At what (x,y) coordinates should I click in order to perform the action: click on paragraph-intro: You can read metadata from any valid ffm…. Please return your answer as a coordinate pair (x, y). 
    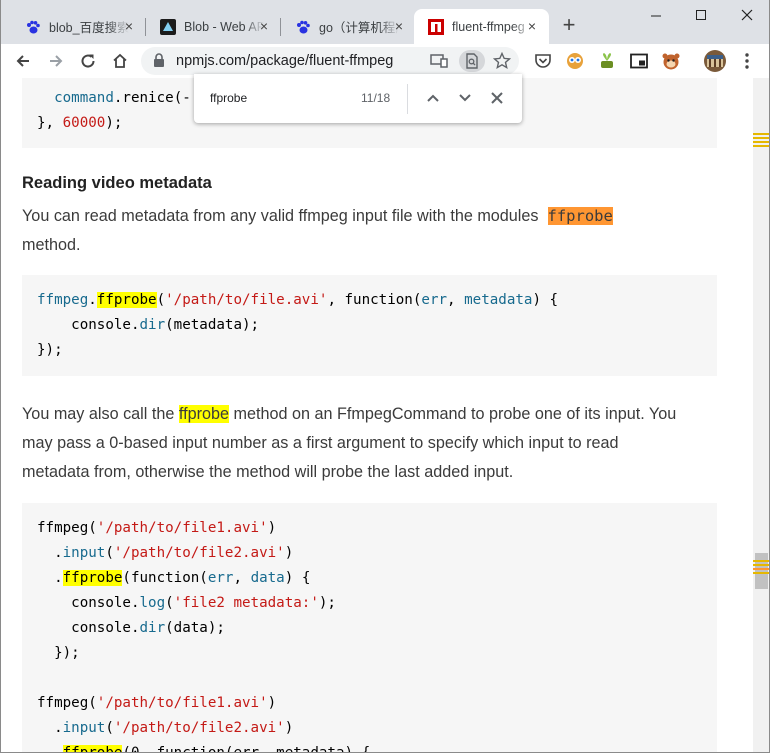
    Looking at the image, I should click on (317, 230).